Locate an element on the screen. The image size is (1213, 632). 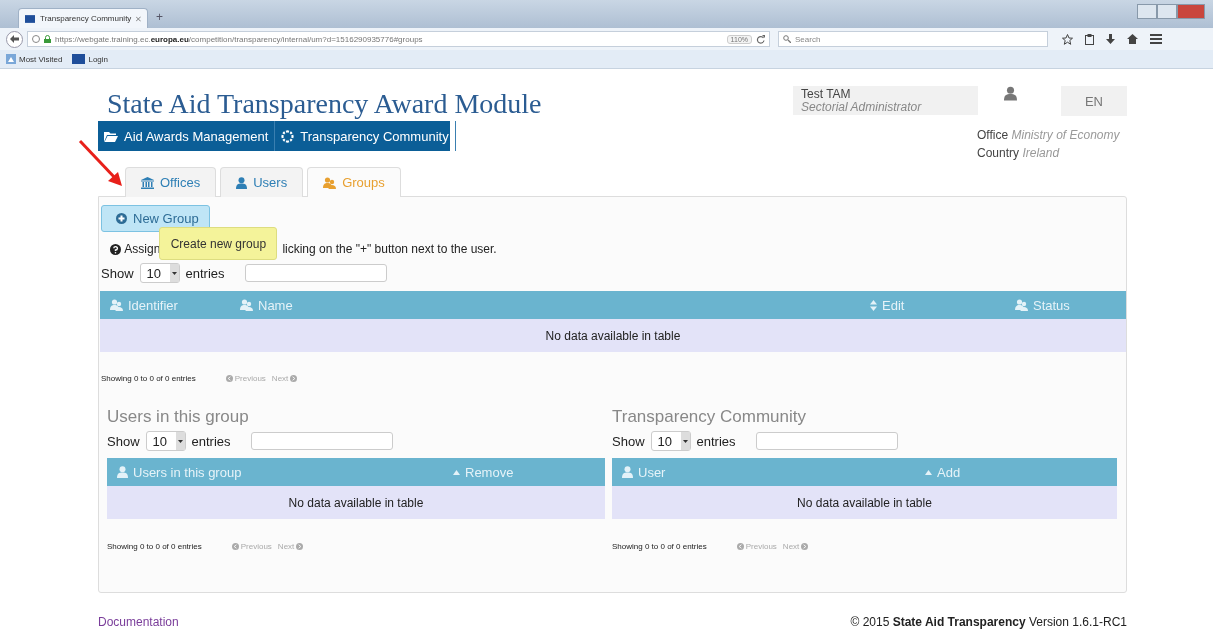
back-arrow-icon is located at coordinates (14, 39).